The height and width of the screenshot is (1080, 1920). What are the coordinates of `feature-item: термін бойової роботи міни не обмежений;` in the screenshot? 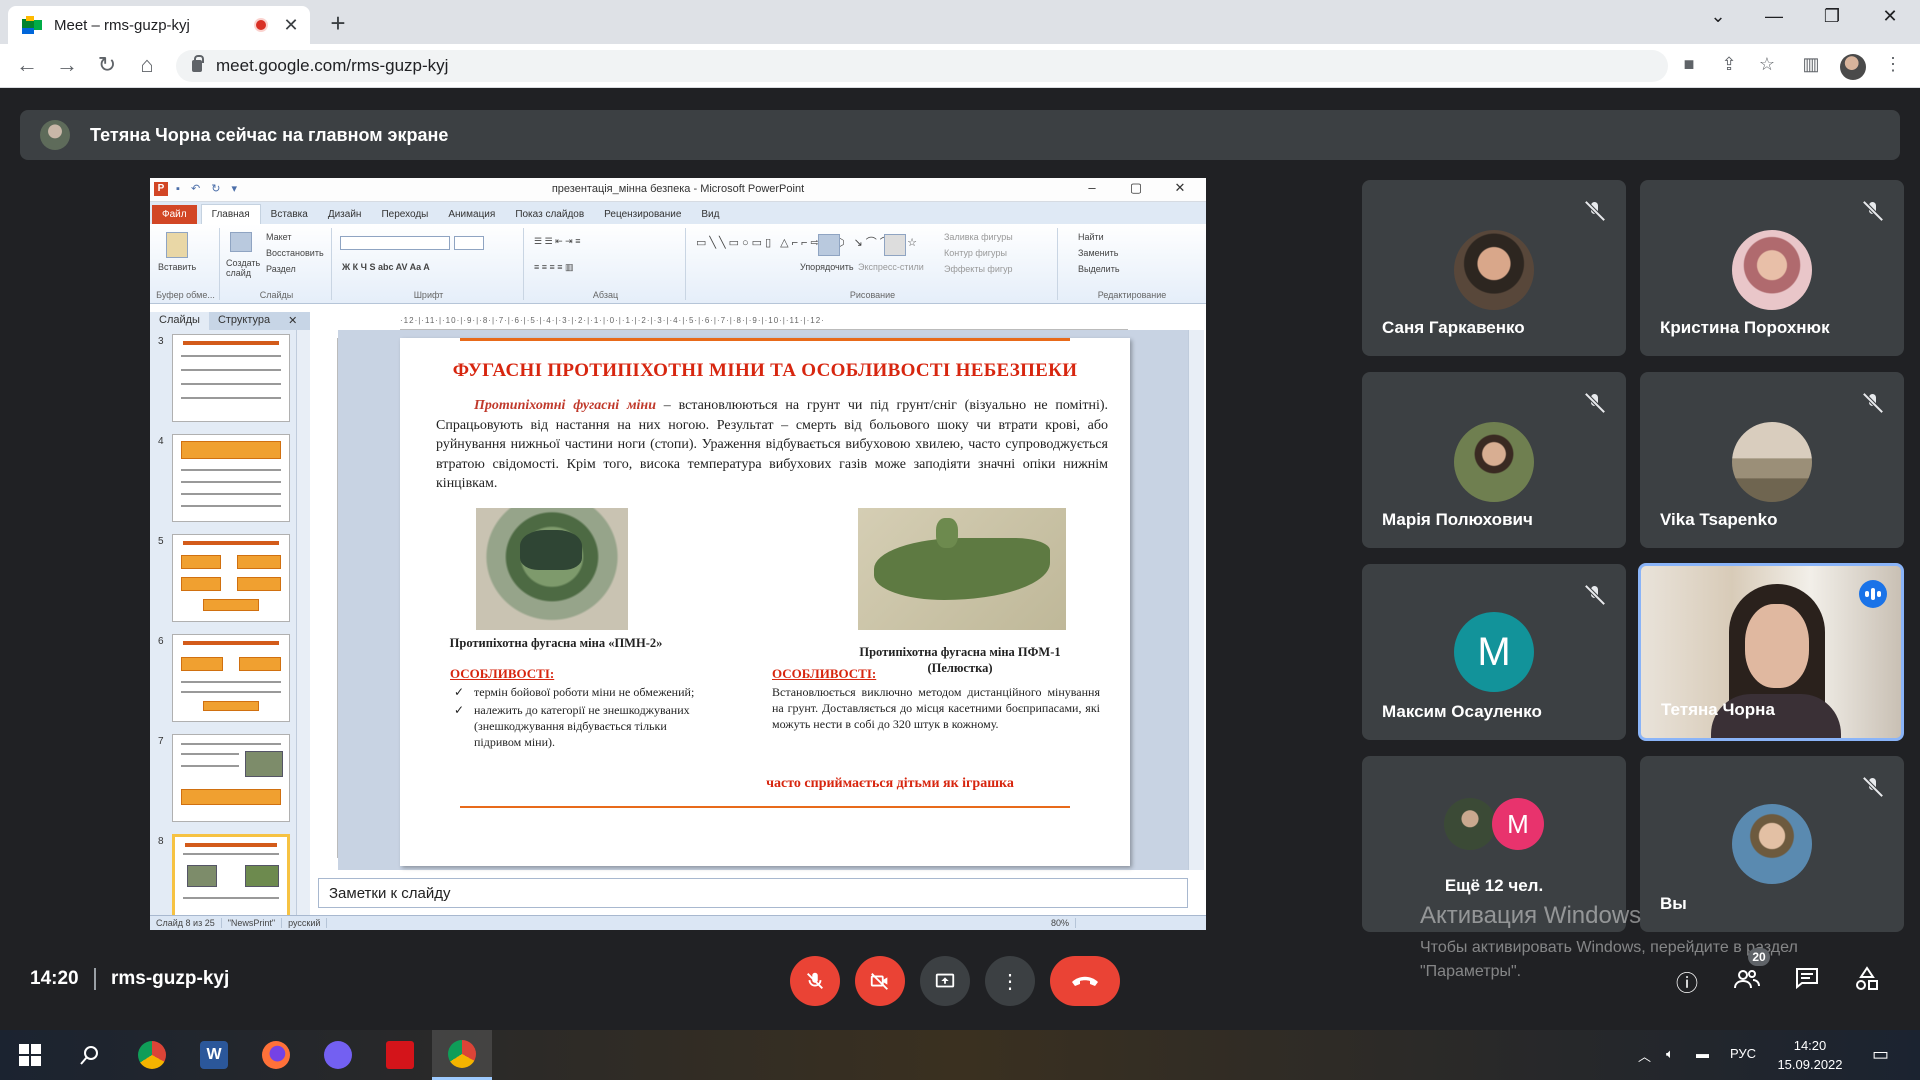 It's located at (580, 692).